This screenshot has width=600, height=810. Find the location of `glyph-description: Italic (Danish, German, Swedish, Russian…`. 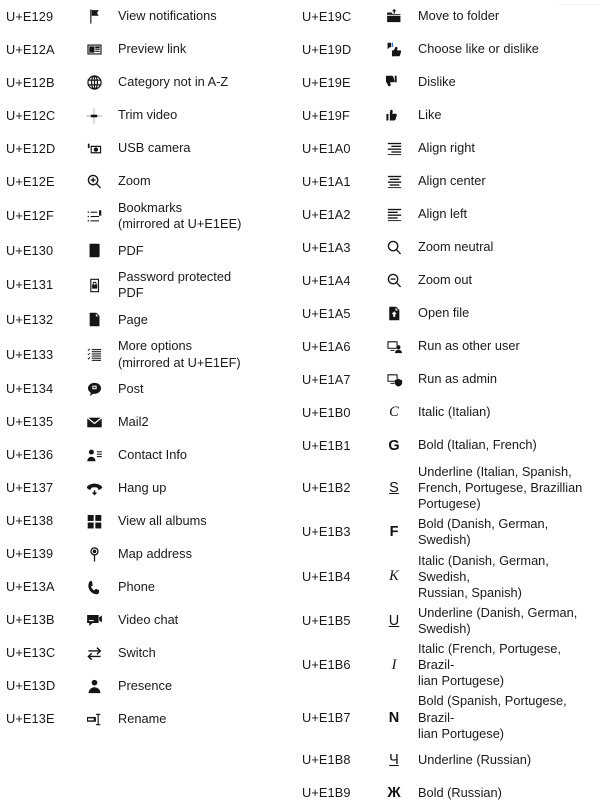

glyph-description: Italic (Danish, German, Swedish, Russian… is located at coordinates (483, 576).